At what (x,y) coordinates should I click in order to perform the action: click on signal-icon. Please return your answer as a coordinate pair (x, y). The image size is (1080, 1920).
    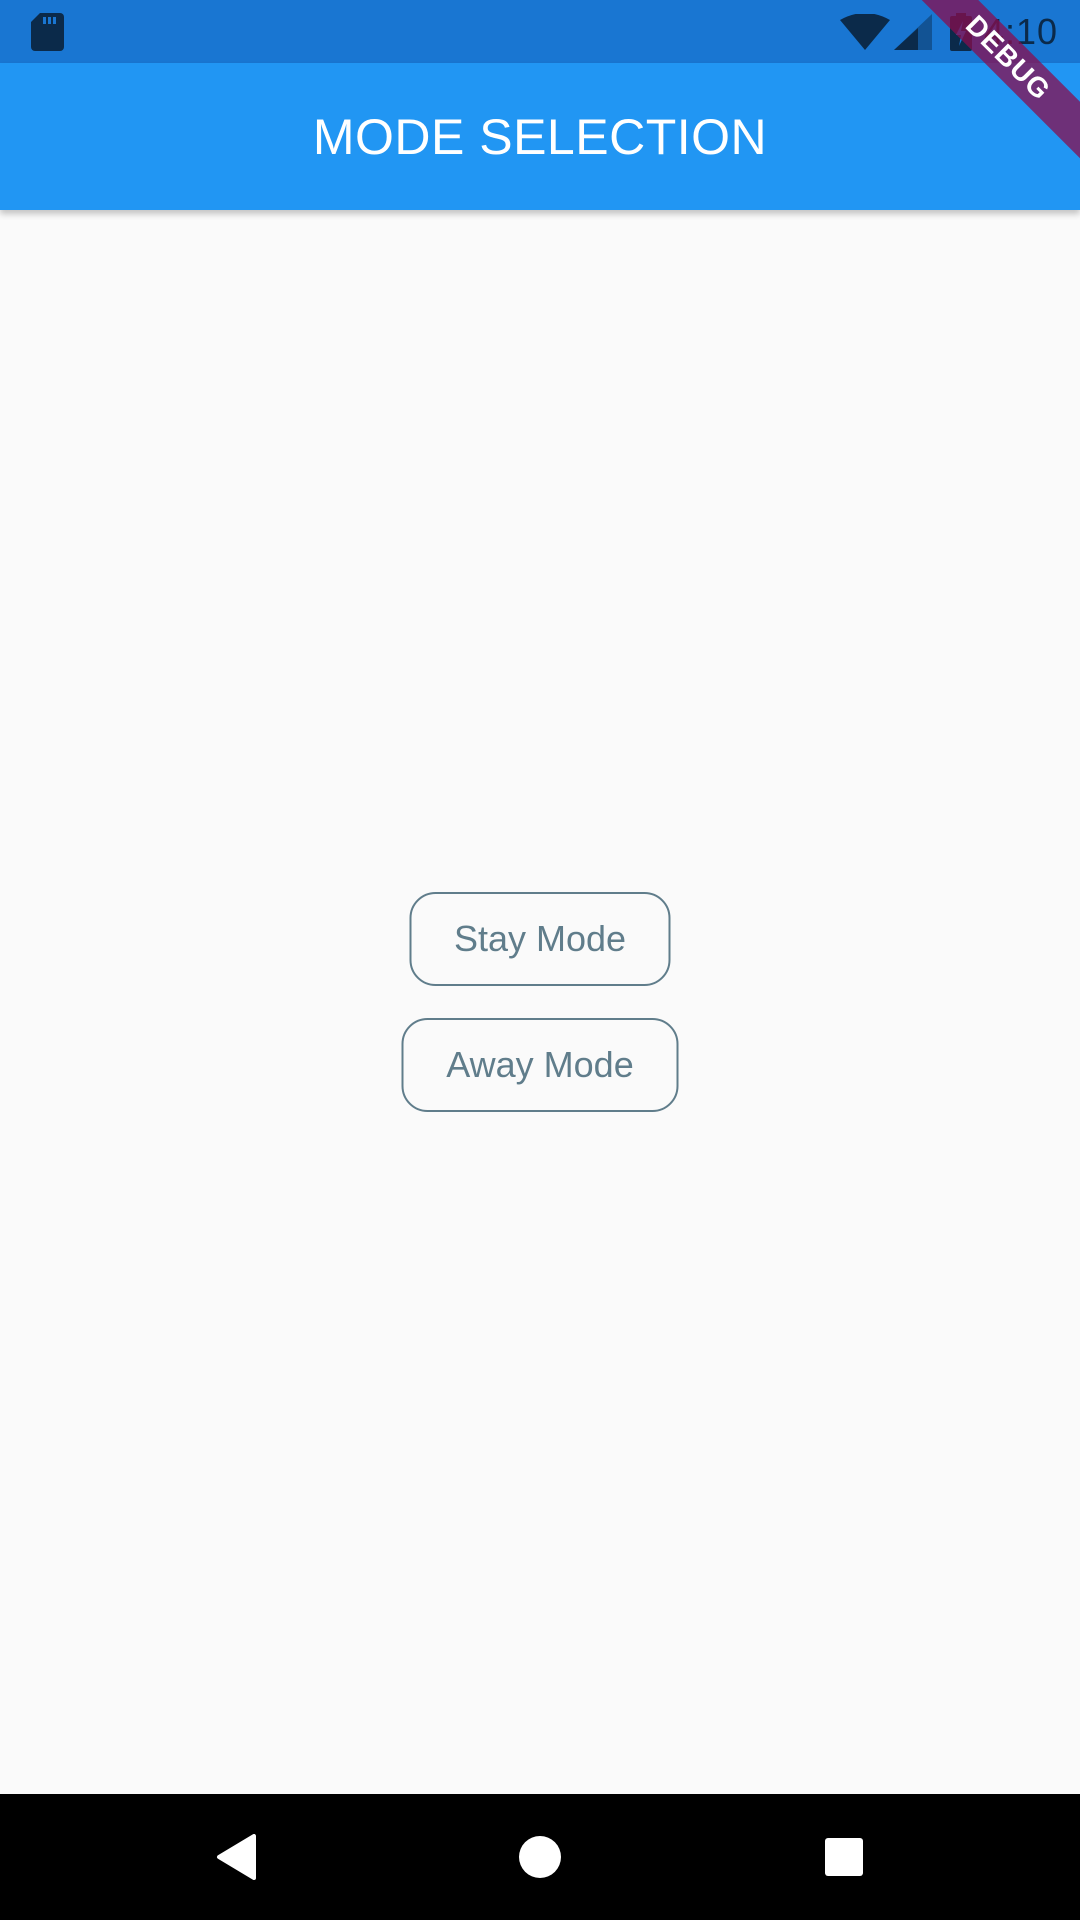
    Looking at the image, I should click on (912, 31).